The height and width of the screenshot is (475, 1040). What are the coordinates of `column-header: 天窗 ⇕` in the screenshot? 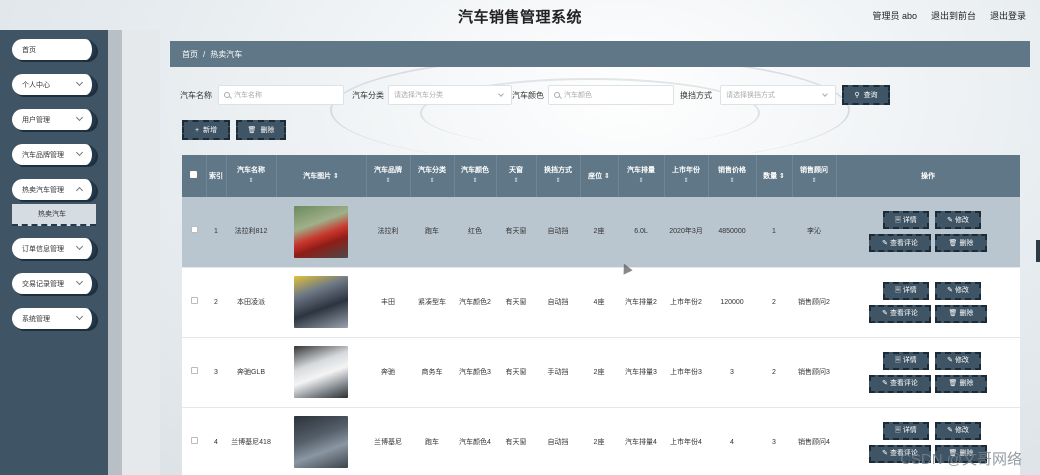 It's located at (516, 176).